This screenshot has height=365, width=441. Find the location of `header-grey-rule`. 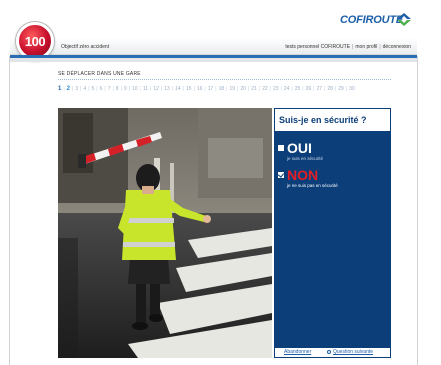

header-grey-rule is located at coordinates (213, 60).